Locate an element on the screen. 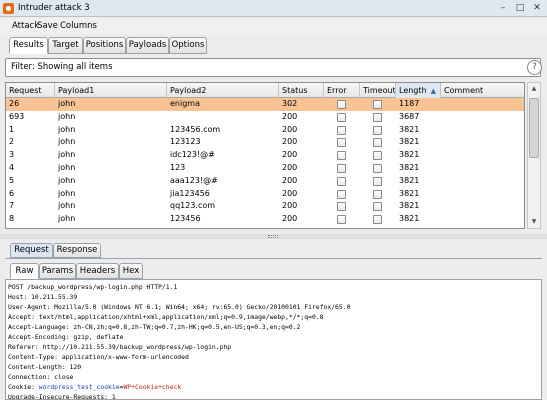 The image size is (547, 400). help-icon: ? is located at coordinates (534, 67).